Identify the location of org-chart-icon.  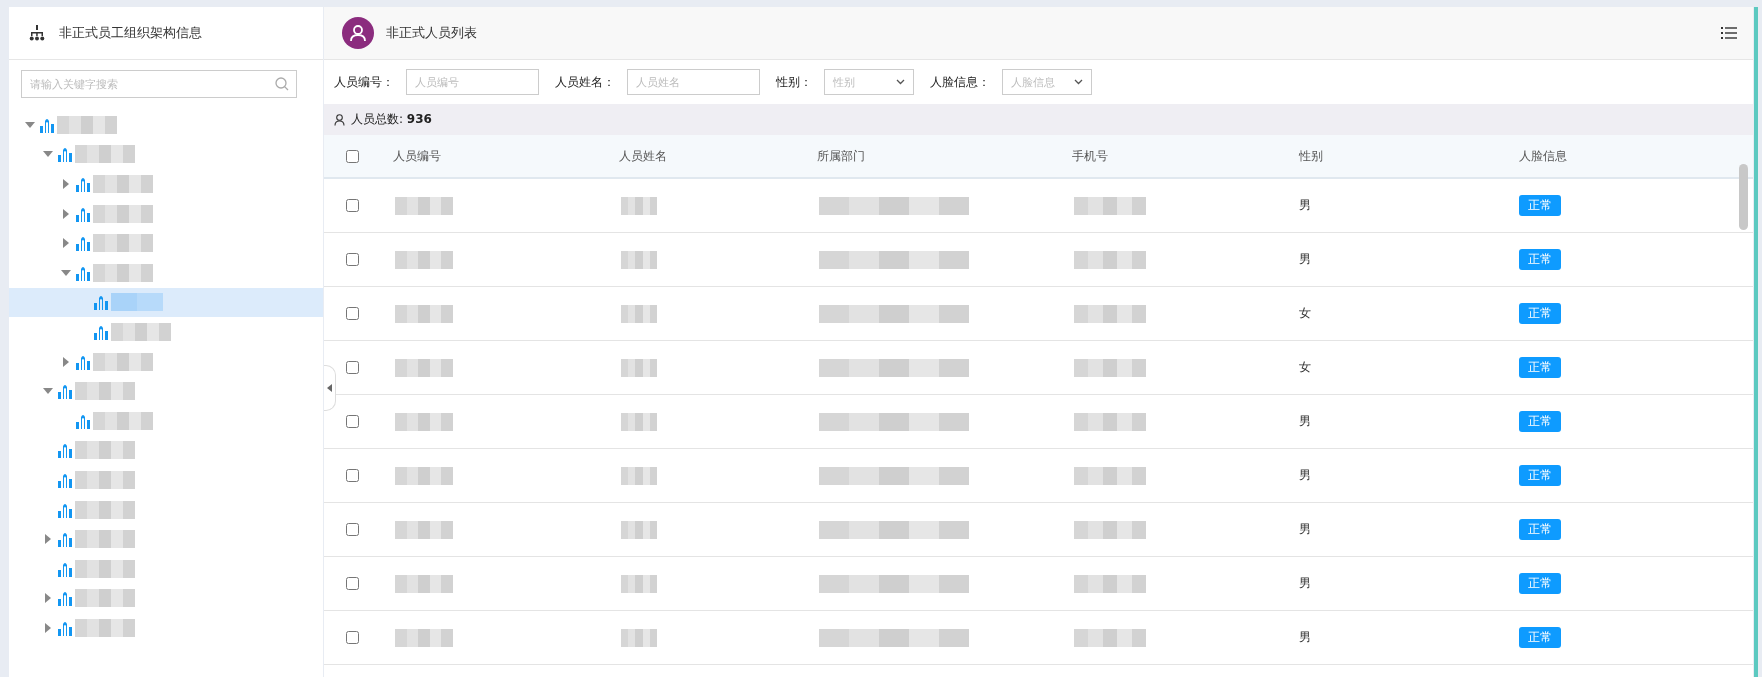
(37, 33).